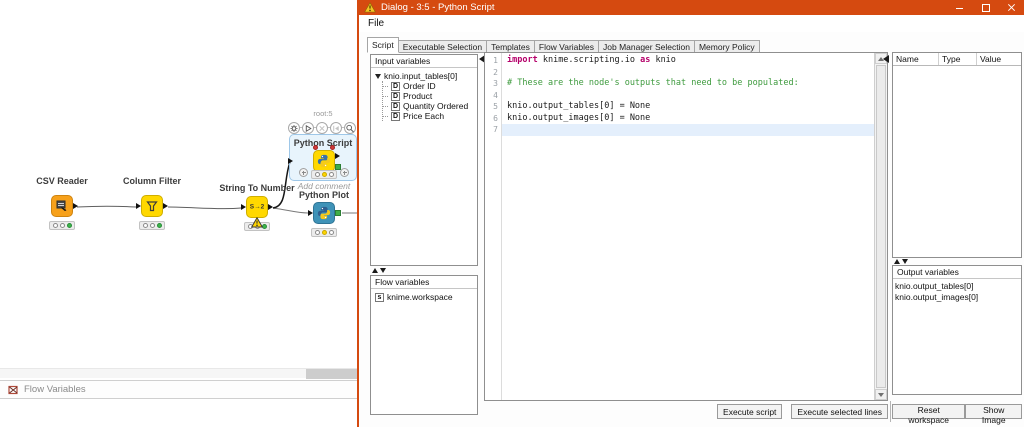 The image size is (1024, 427). Describe the element at coordinates (839, 411) in the screenshot. I see `execute-selected-lines-button: Execute selected lines` at that location.